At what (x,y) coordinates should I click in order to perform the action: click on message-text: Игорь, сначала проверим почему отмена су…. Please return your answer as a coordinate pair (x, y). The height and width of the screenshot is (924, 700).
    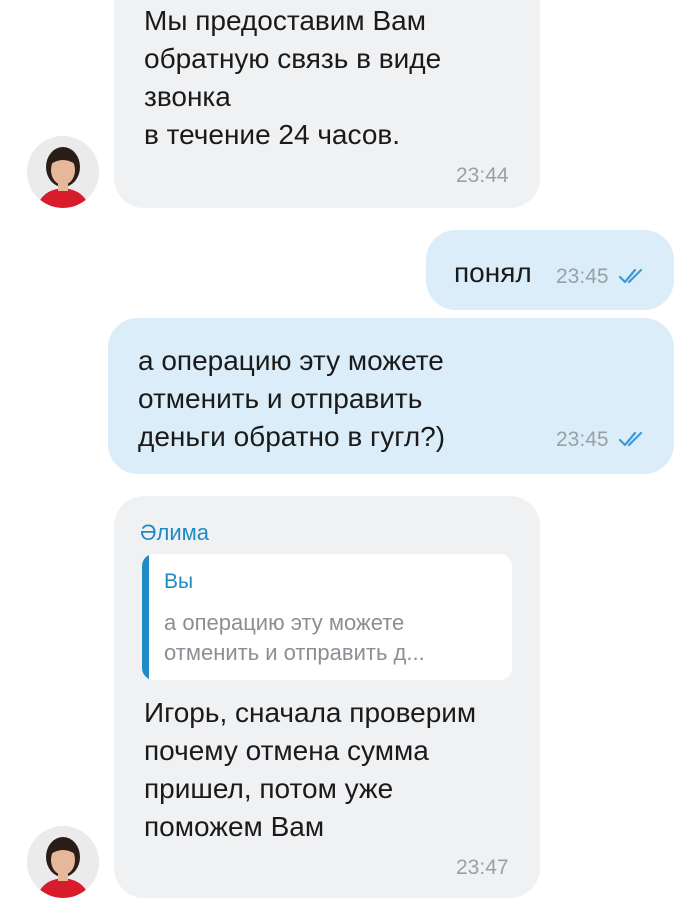
    Looking at the image, I should click on (310, 769).